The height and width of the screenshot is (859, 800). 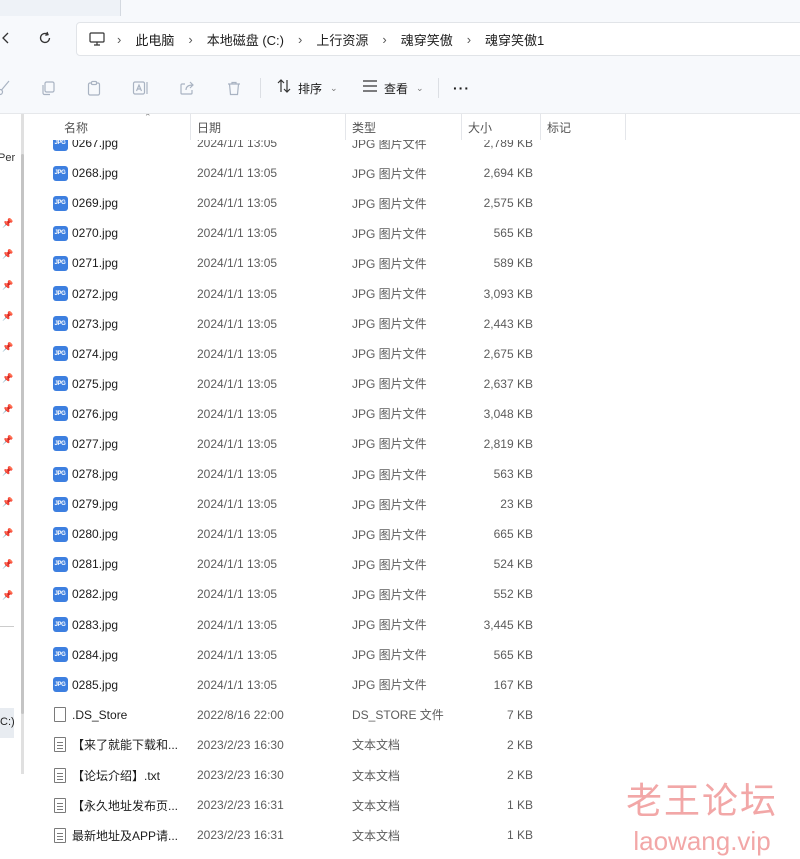 What do you see at coordinates (95, 353) in the screenshot?
I see `file-name: 0274.jpg` at bounding box center [95, 353].